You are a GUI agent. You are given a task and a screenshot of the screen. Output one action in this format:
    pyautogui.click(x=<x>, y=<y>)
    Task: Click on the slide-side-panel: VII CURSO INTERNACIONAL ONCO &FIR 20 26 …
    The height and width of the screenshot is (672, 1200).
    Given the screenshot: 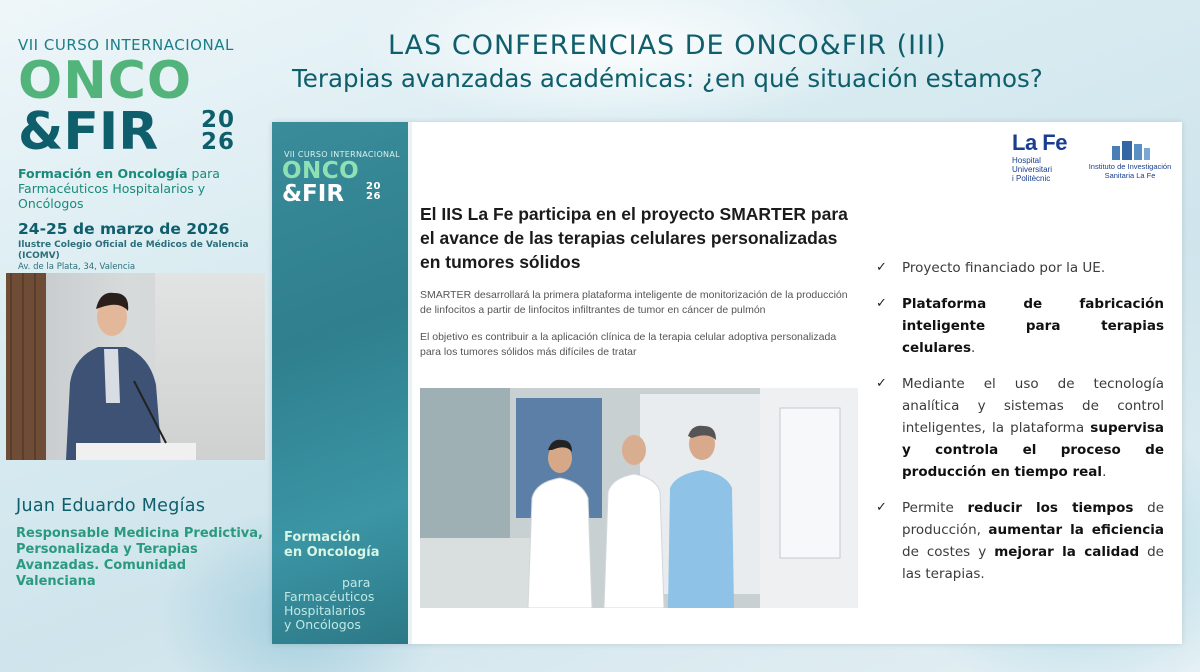 What is the action you would take?
    pyautogui.click(x=340, y=383)
    